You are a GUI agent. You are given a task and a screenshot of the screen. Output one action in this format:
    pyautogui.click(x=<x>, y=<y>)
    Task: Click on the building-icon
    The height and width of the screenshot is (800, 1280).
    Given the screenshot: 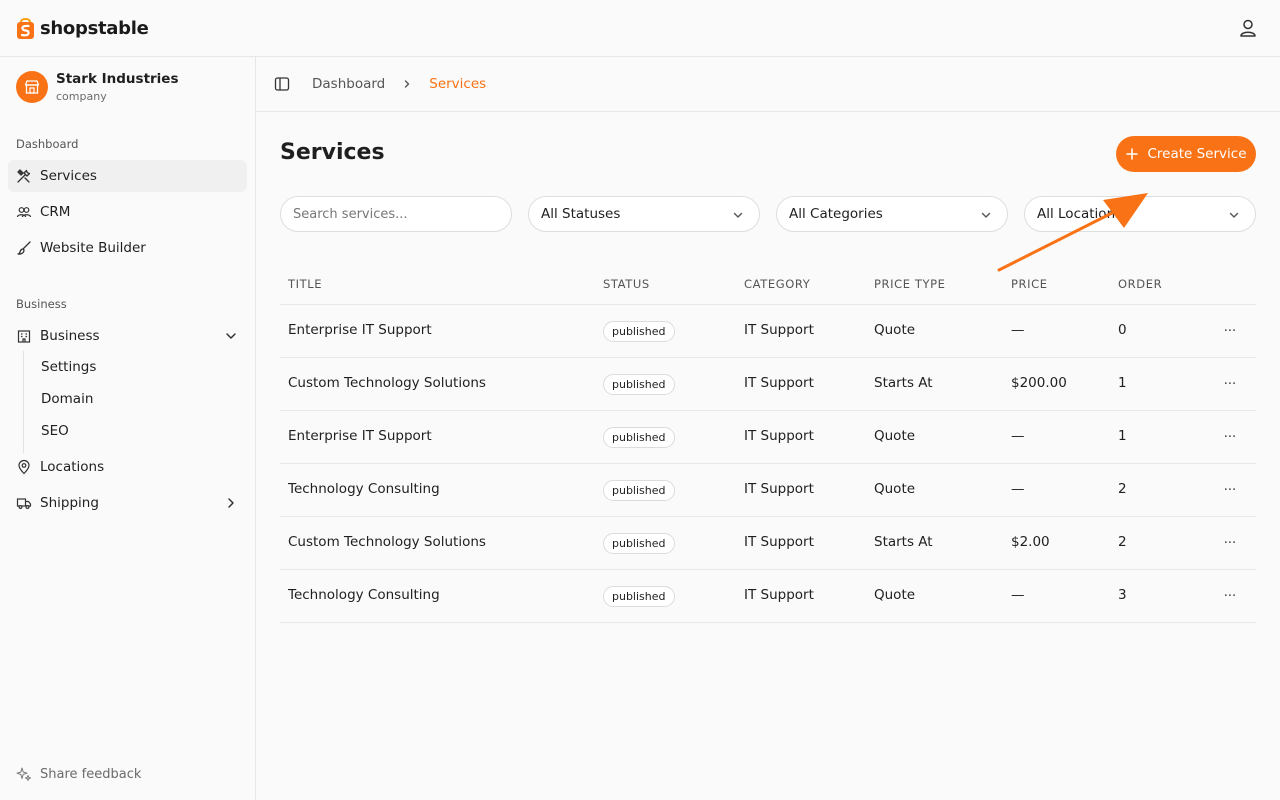 What is the action you would take?
    pyautogui.click(x=24, y=336)
    